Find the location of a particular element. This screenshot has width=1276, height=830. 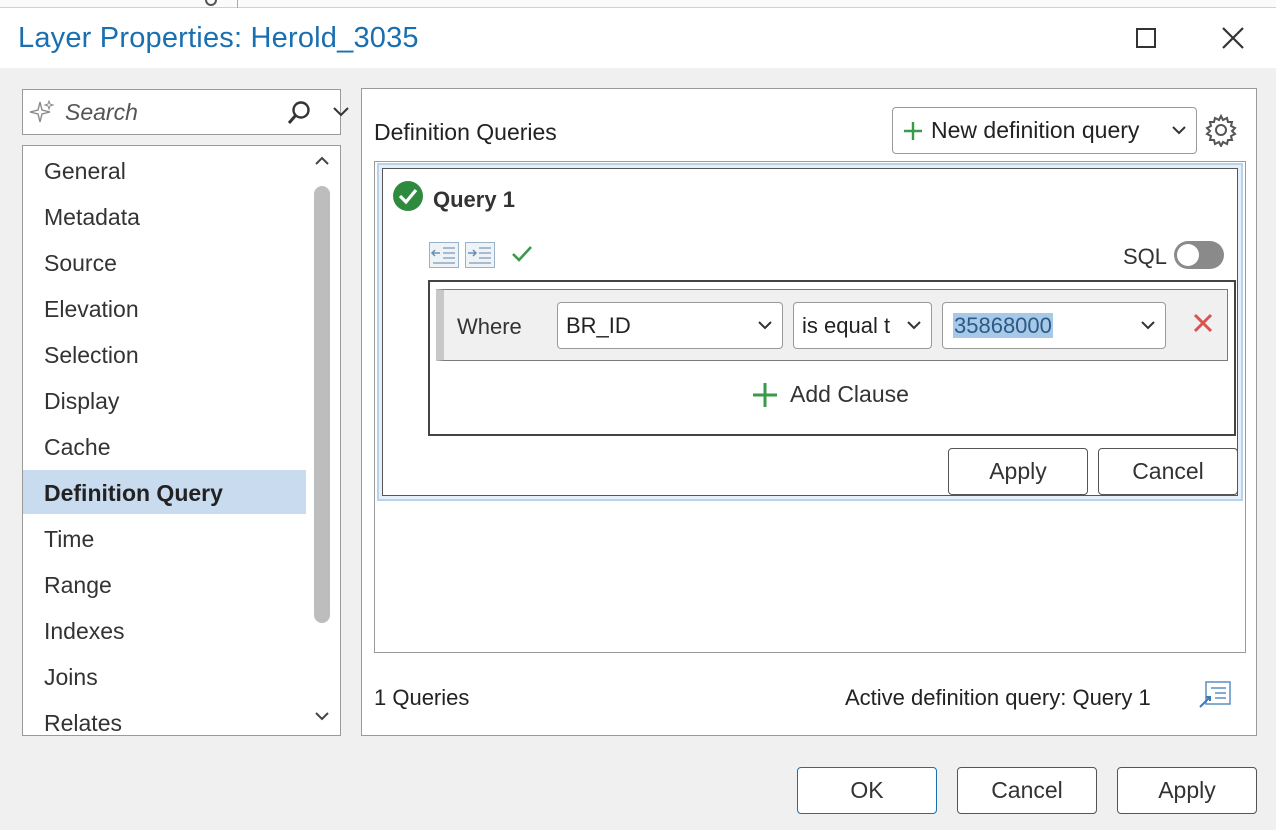

close-button is located at coordinates (1233, 38).